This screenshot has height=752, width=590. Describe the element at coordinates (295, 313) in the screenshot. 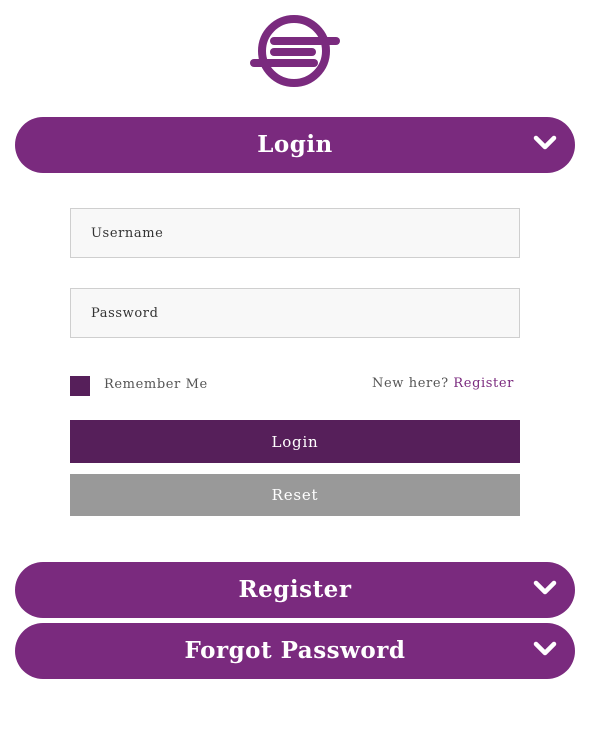

I see `password-input` at that location.